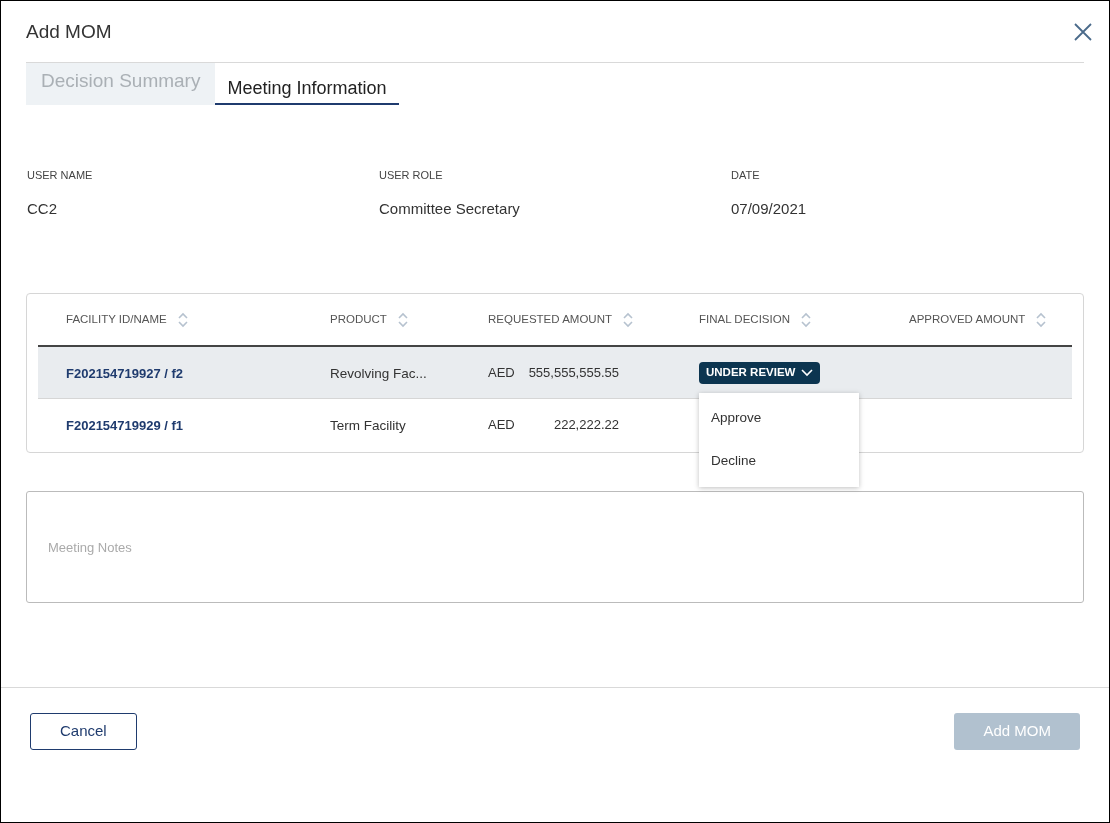 The width and height of the screenshot is (1110, 823). Describe the element at coordinates (555, 547) in the screenshot. I see `notes-field: Meeting Notes` at that location.